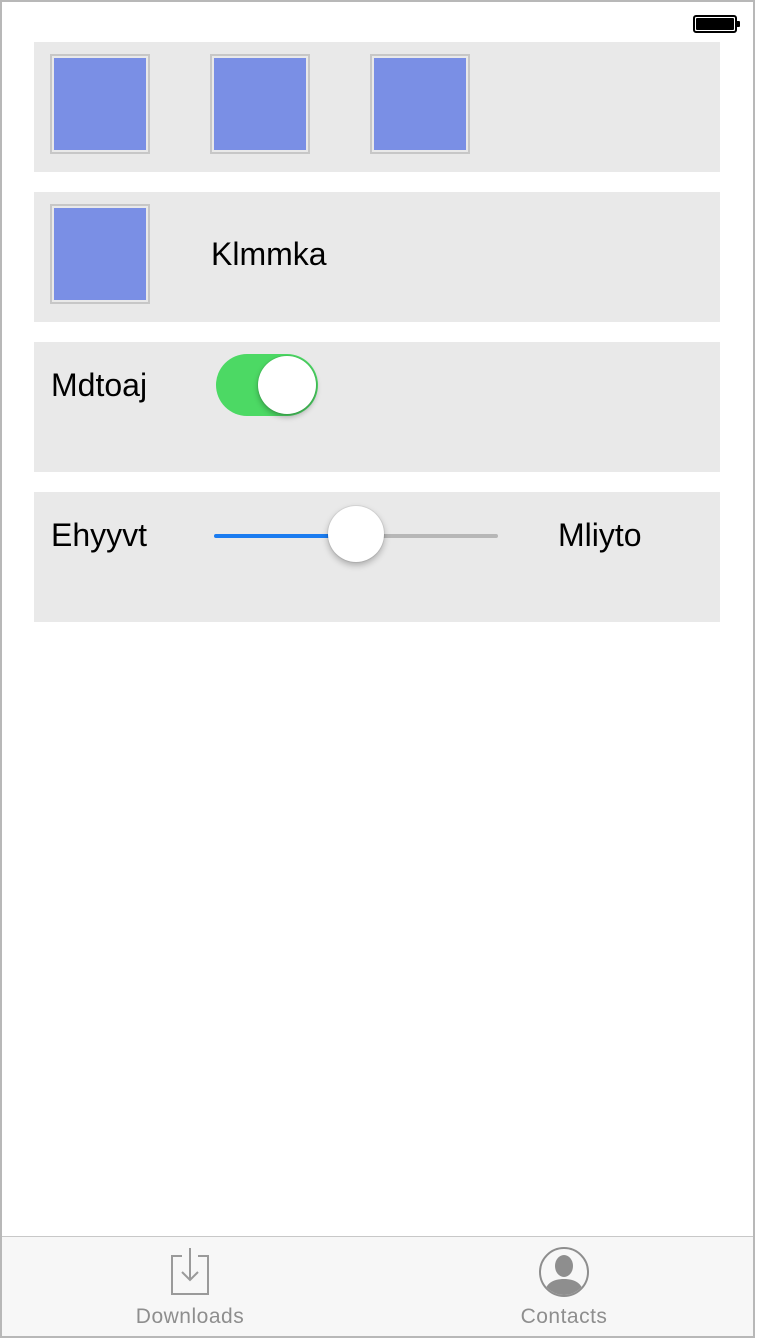  I want to click on slider-max-label: Mliyto, so click(600, 535).